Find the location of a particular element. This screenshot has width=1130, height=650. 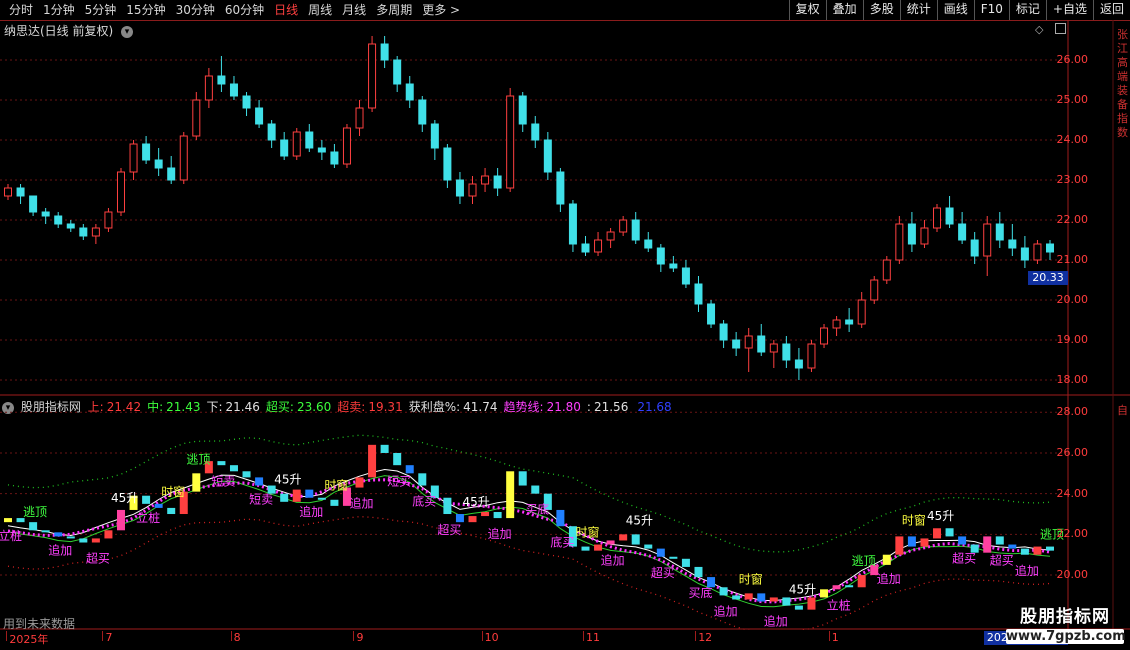

date-axis-label: 8 is located at coordinates (237, 637).